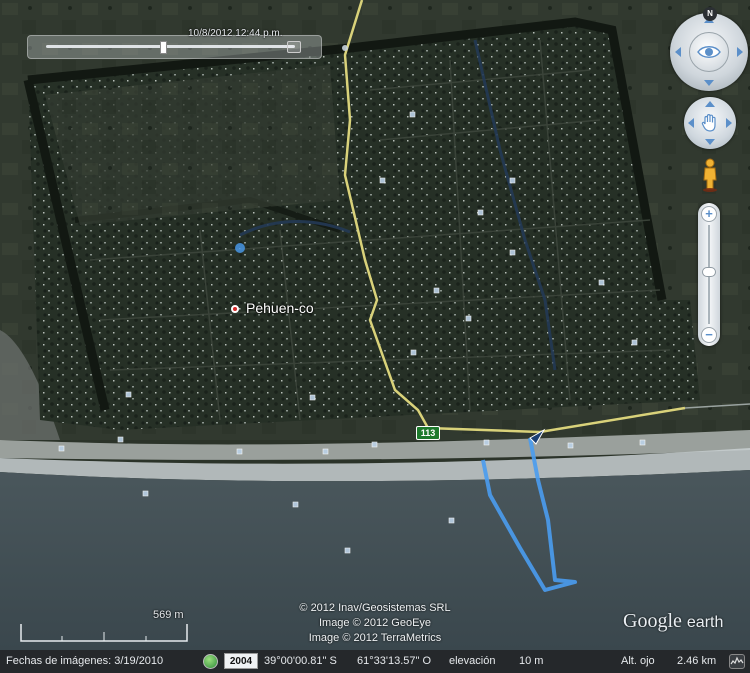 The width and height of the screenshot is (750, 673). I want to click on place-marker-icon, so click(235, 309).